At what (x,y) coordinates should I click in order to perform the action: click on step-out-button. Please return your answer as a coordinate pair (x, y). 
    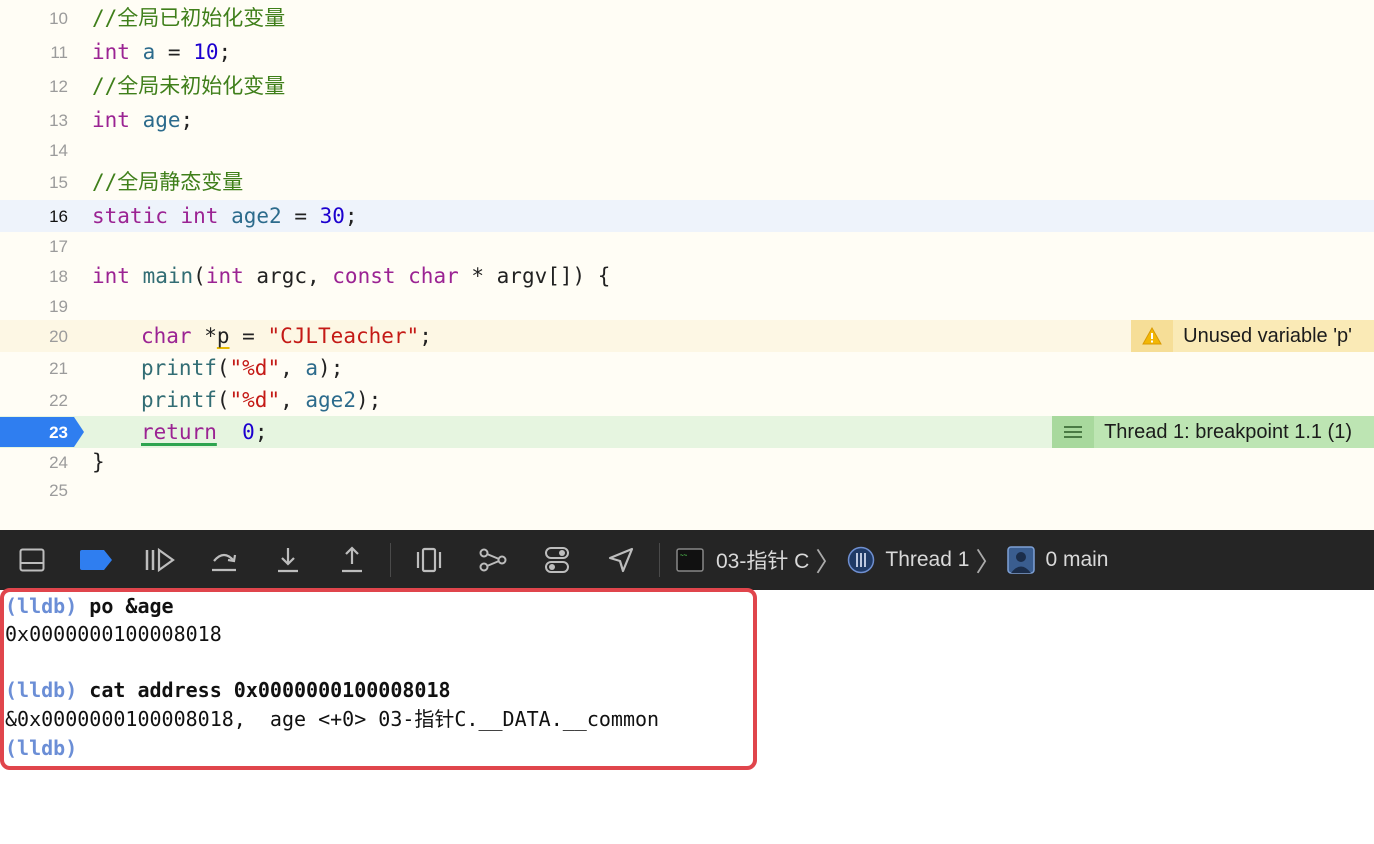
    Looking at the image, I should click on (352, 560).